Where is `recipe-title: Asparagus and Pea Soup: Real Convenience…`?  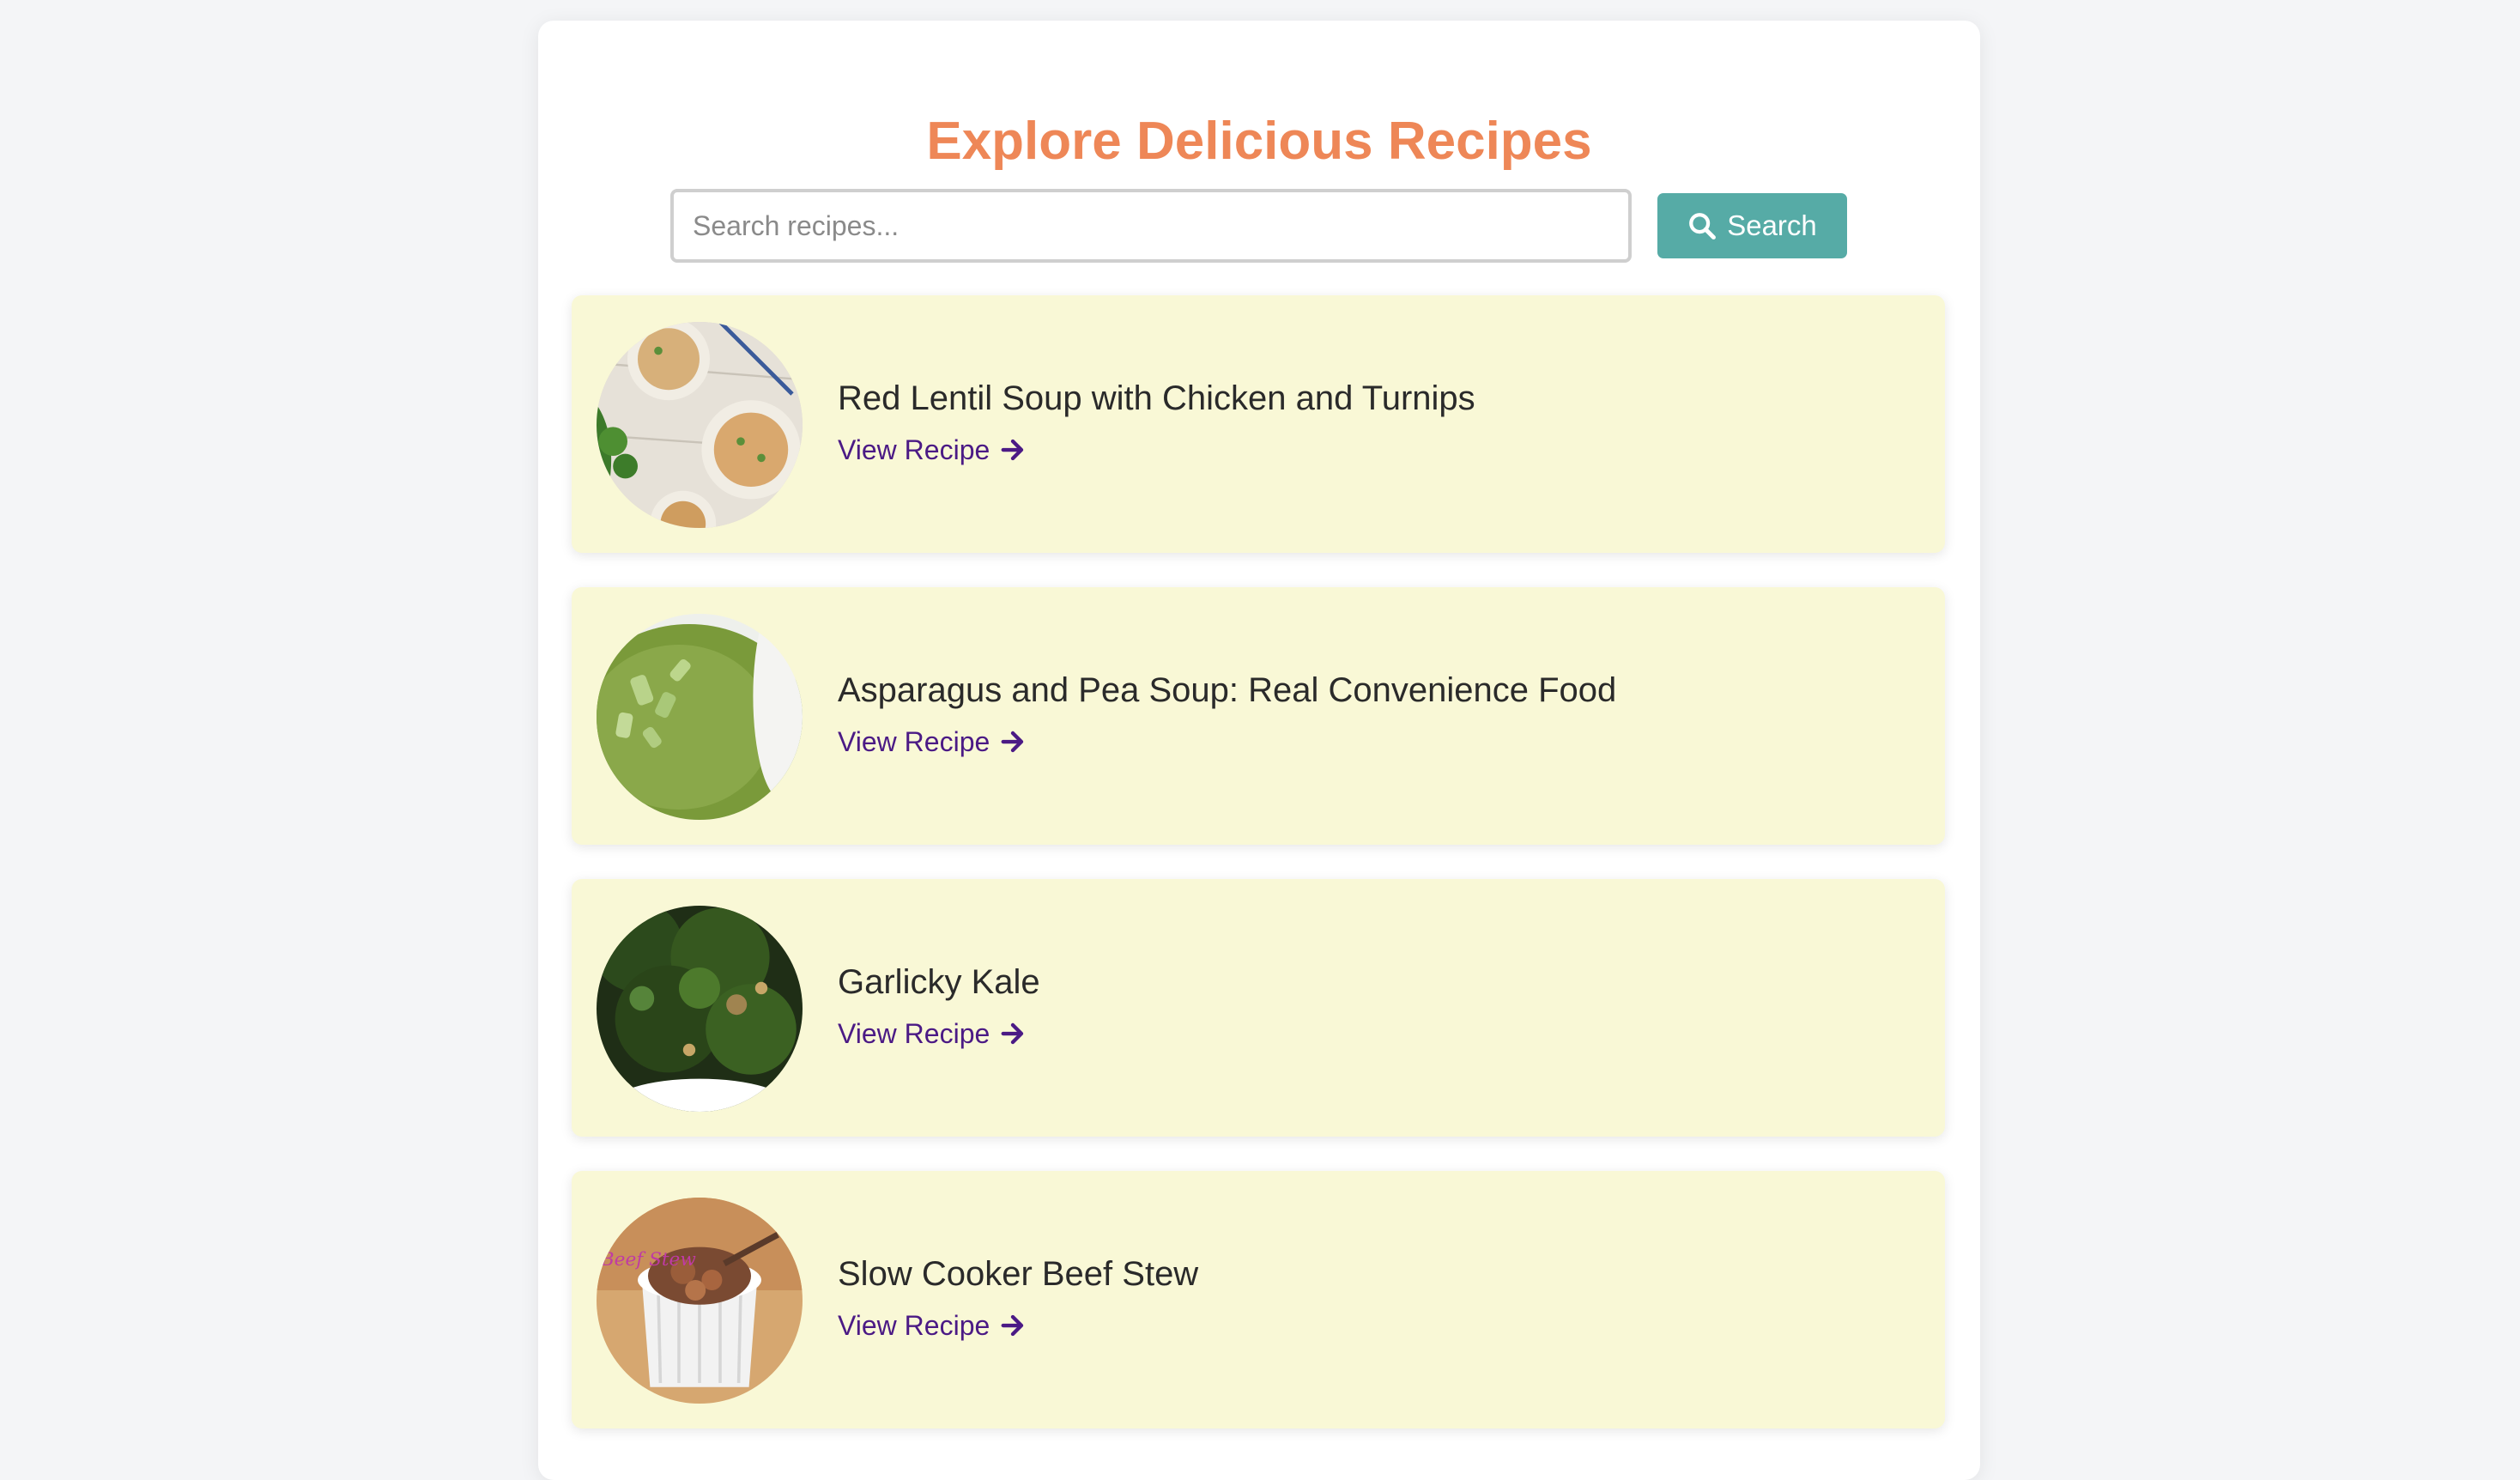
recipe-title: Asparagus and Pea Soup: Real Convenience… is located at coordinates (1227, 690).